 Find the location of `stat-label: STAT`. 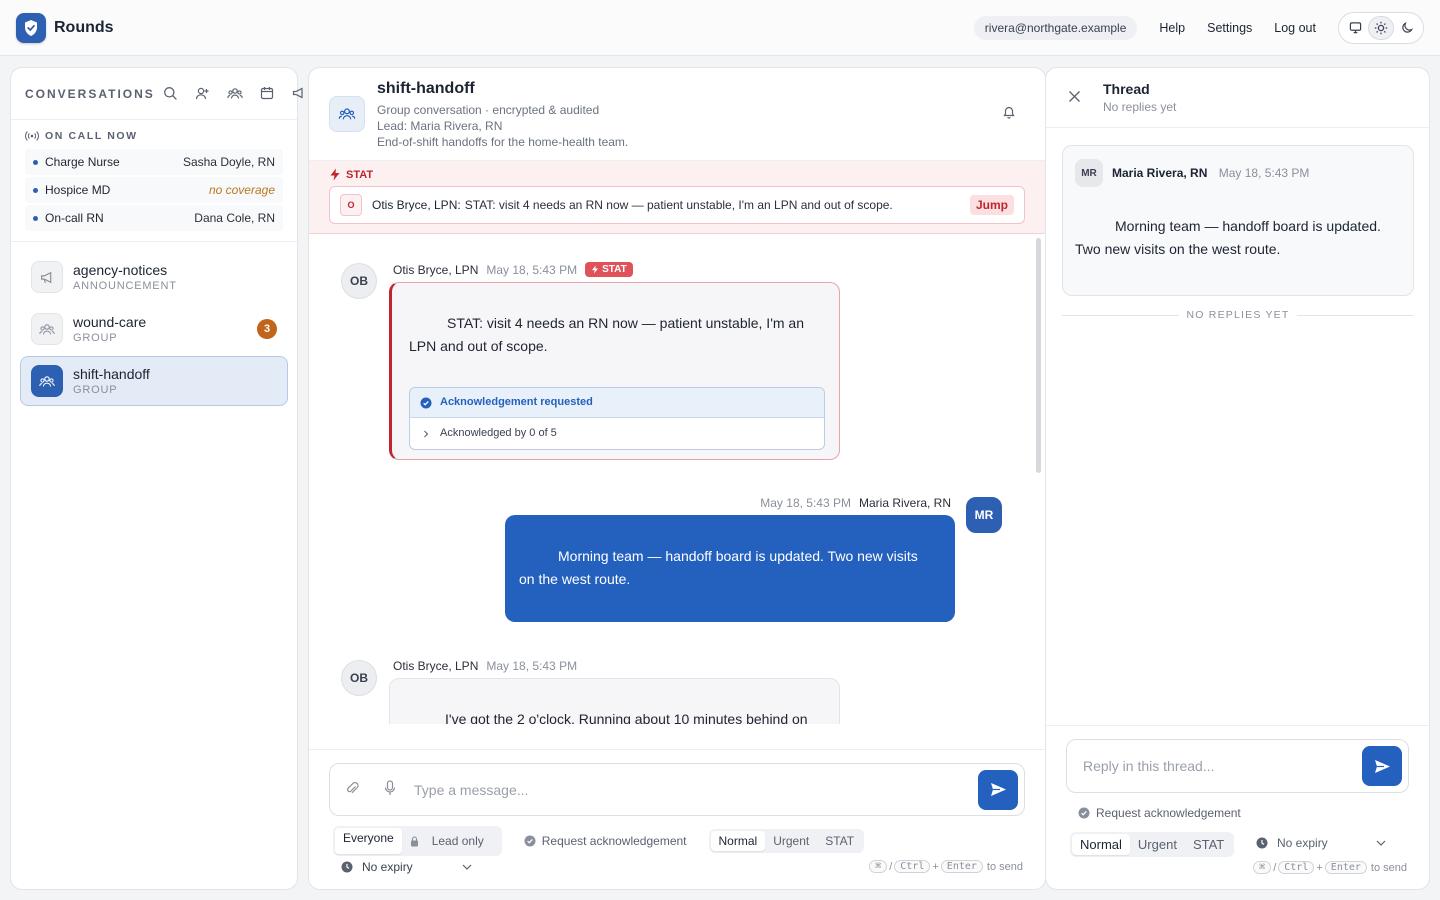

stat-label: STAT is located at coordinates (360, 174).